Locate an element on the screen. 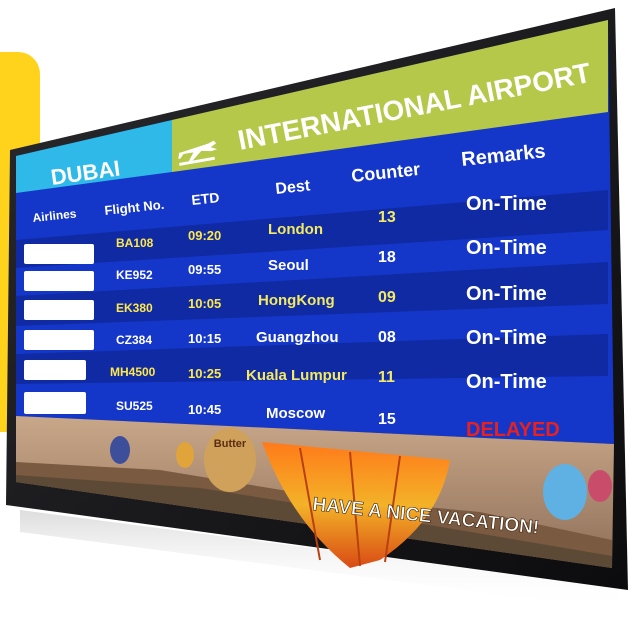  flight-number: EK380 is located at coordinates (134, 308).